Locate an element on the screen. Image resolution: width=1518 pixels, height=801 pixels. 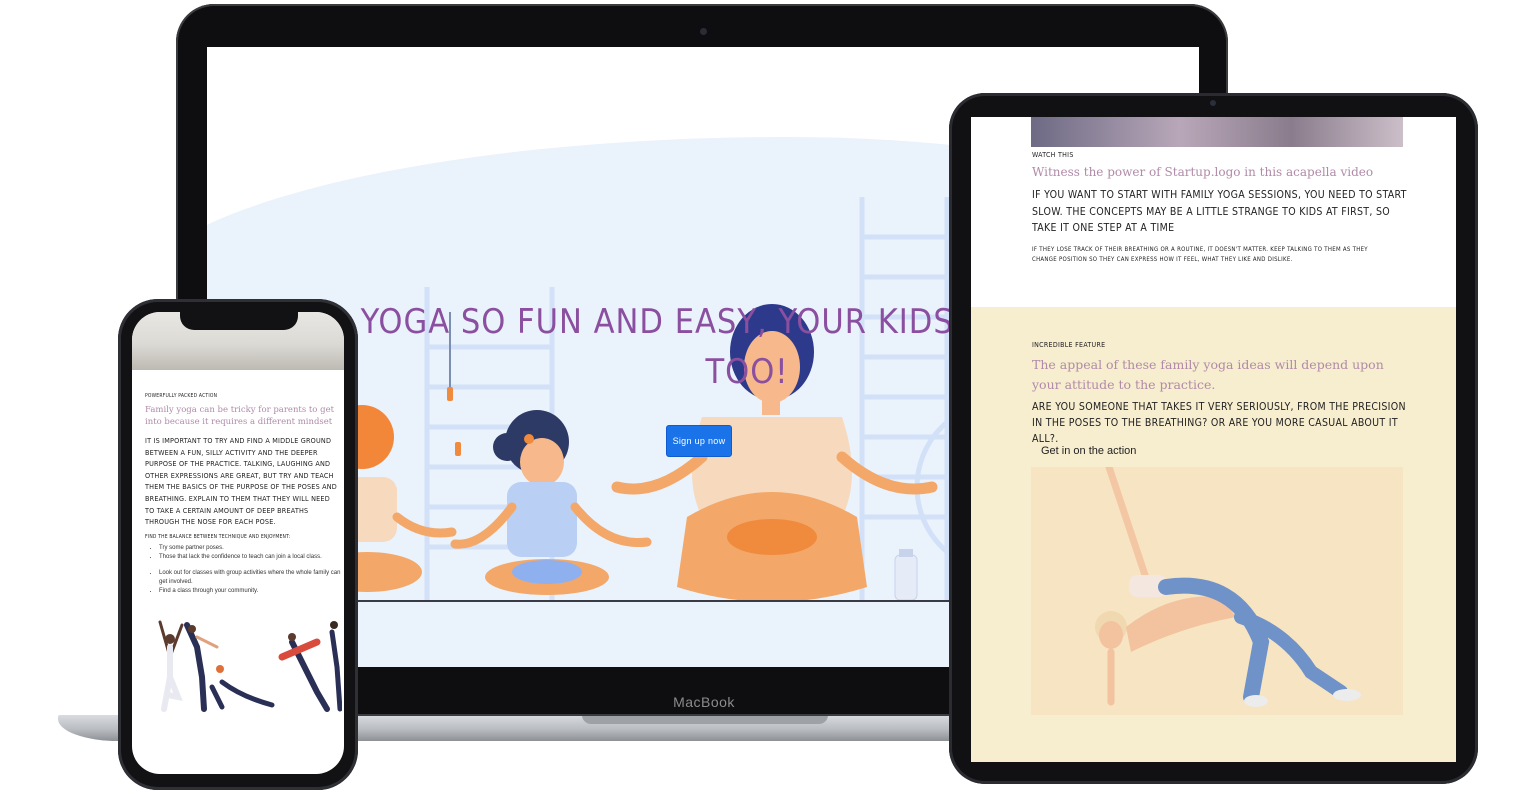
watch-eyebrow: Watch this is located at coordinates (1053, 155).